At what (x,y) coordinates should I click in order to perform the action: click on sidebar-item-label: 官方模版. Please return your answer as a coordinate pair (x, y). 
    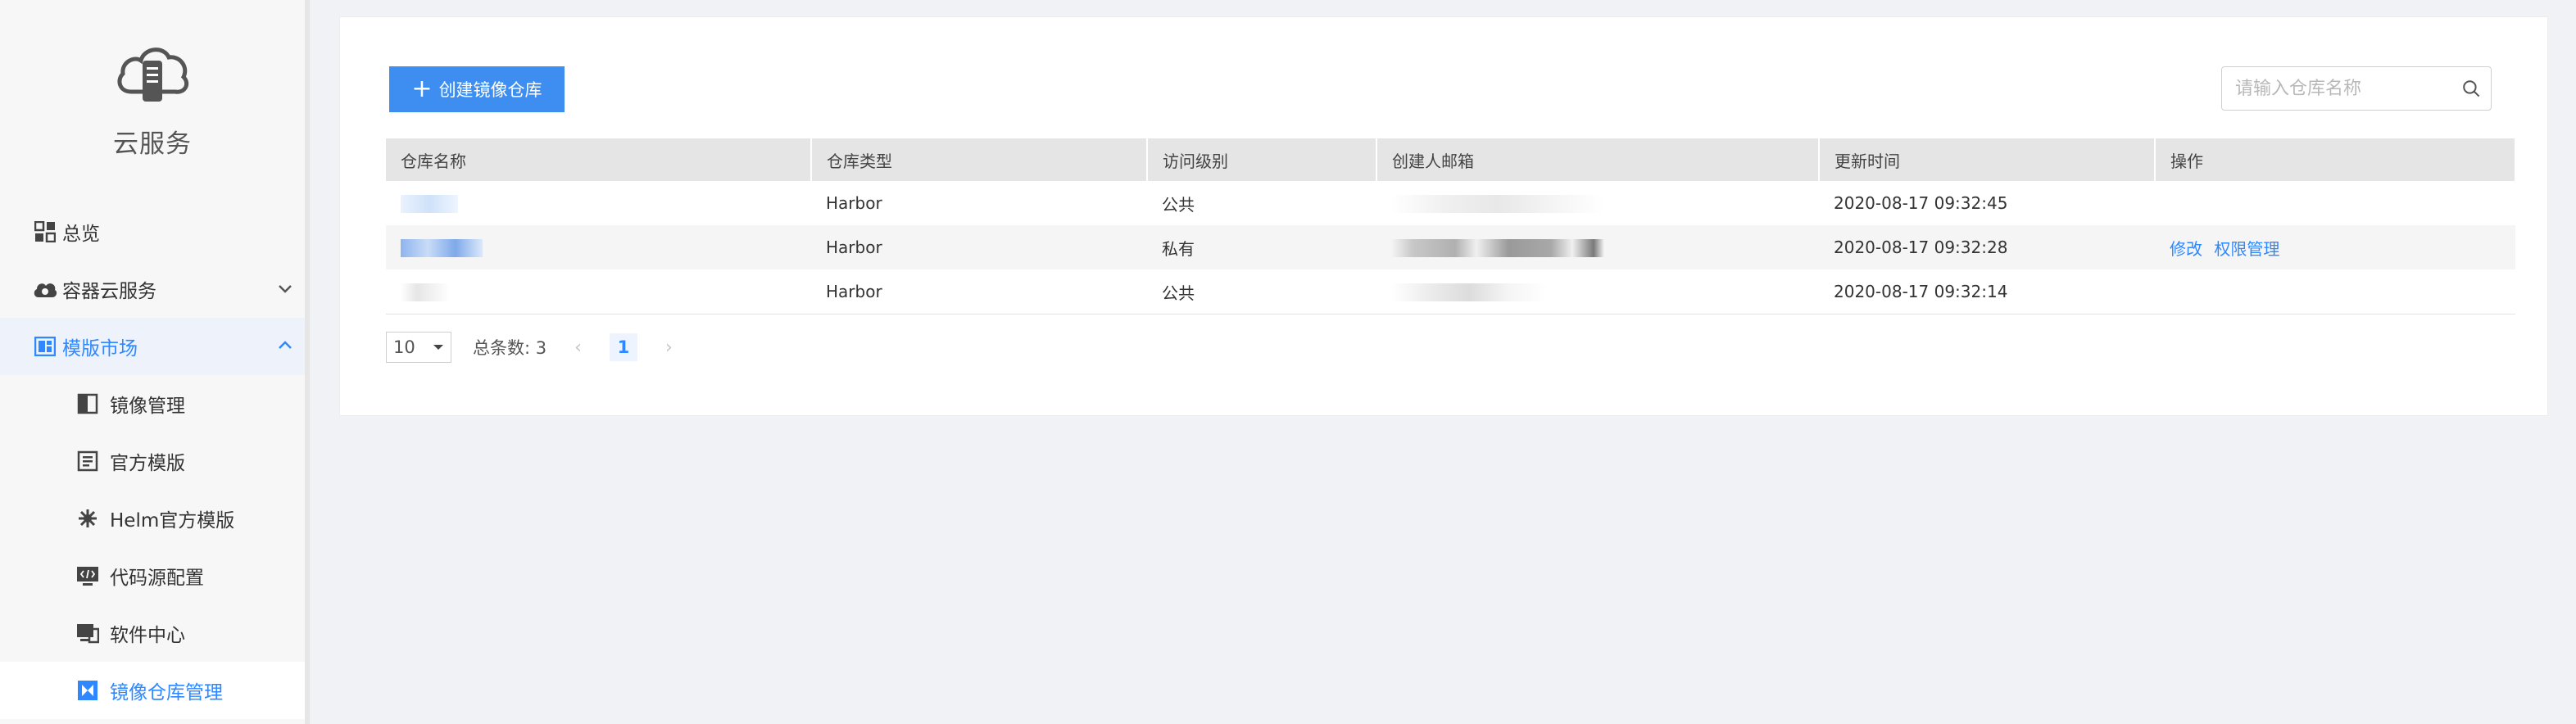
    Looking at the image, I should click on (147, 464).